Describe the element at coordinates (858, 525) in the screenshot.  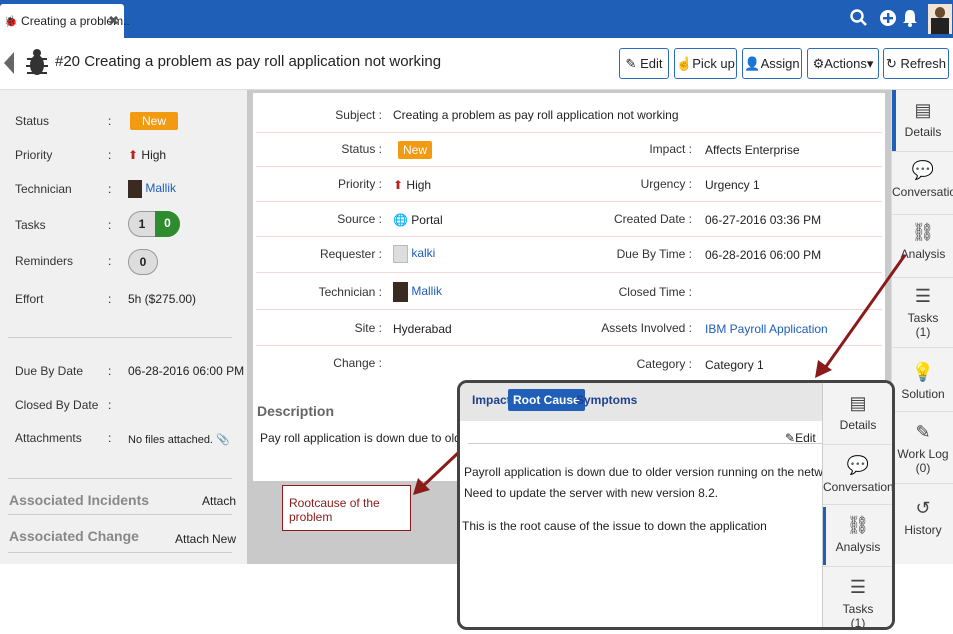
I see `analysis-icon: ⛓` at that location.